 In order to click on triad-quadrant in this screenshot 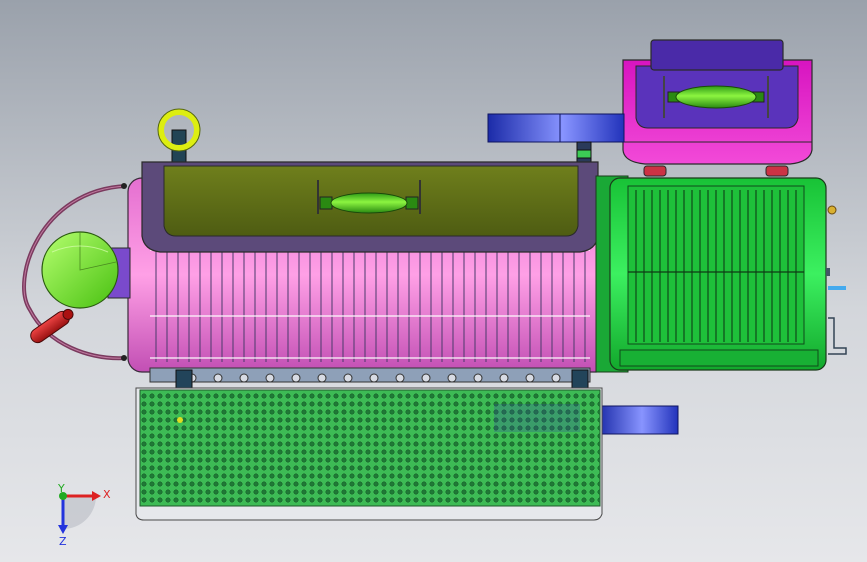, I will do `click(79, 512)`.